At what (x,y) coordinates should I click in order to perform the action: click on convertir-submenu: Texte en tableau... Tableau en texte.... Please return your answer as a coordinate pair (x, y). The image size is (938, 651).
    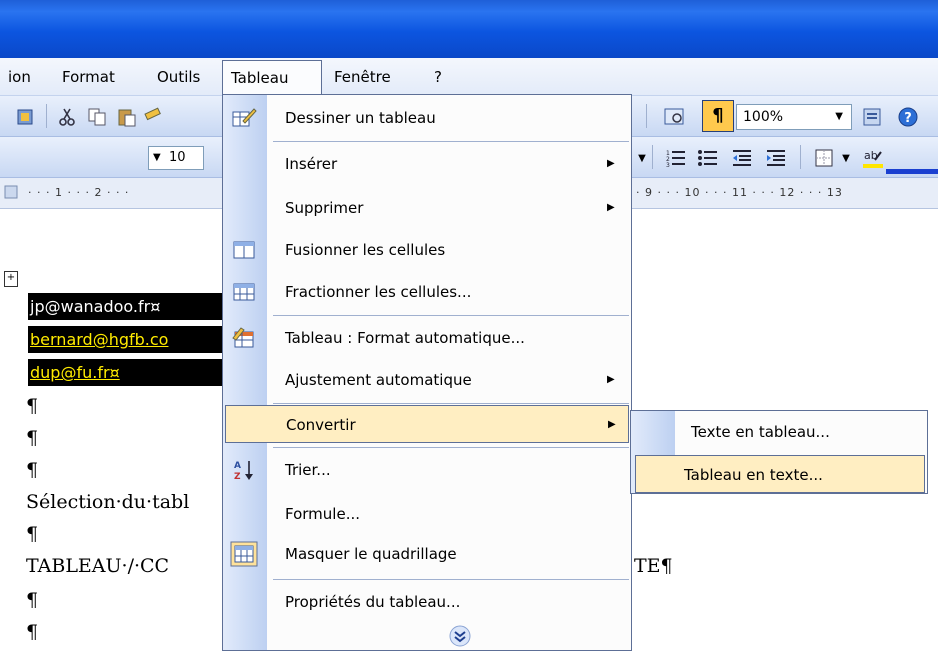
    Looking at the image, I should click on (779, 452).